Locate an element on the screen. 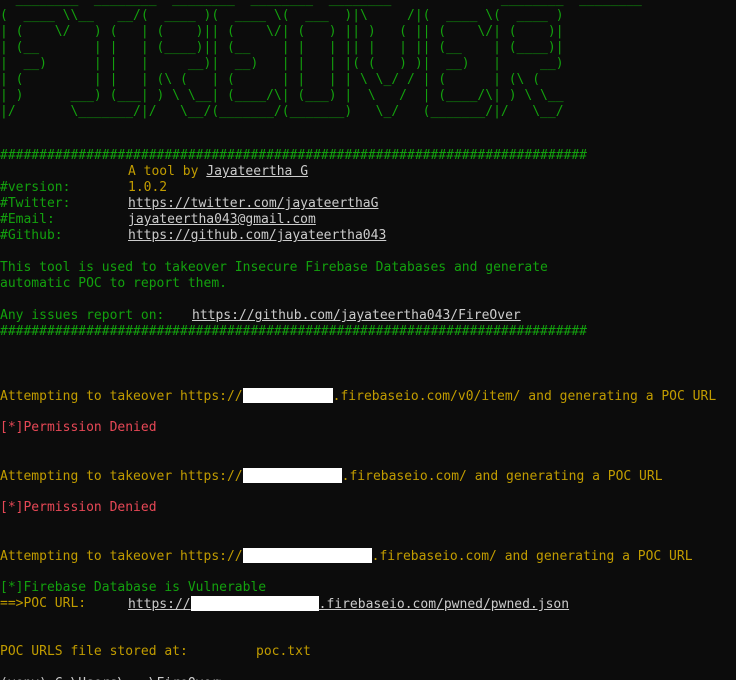 The height and width of the screenshot is (680, 736). poc-url-prefix: https:// is located at coordinates (159, 604).